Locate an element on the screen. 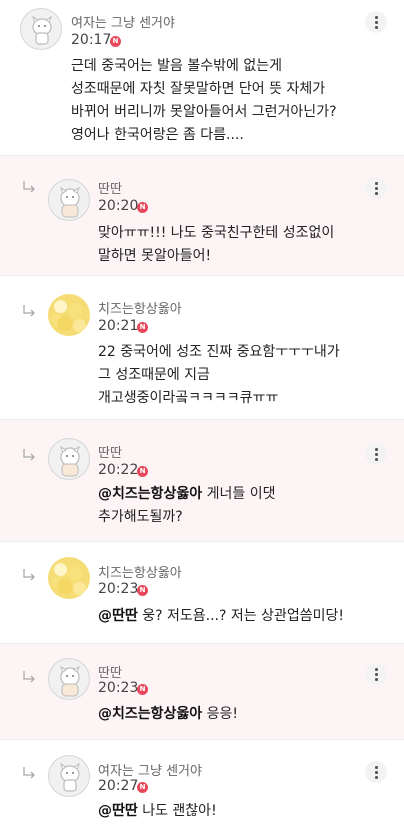 The image size is (404, 833). comment-body: 맞아ㅠㅠ!!! 나도 중국친구한테 성조없이 말하면 못알아들어! is located at coordinates (216, 244).